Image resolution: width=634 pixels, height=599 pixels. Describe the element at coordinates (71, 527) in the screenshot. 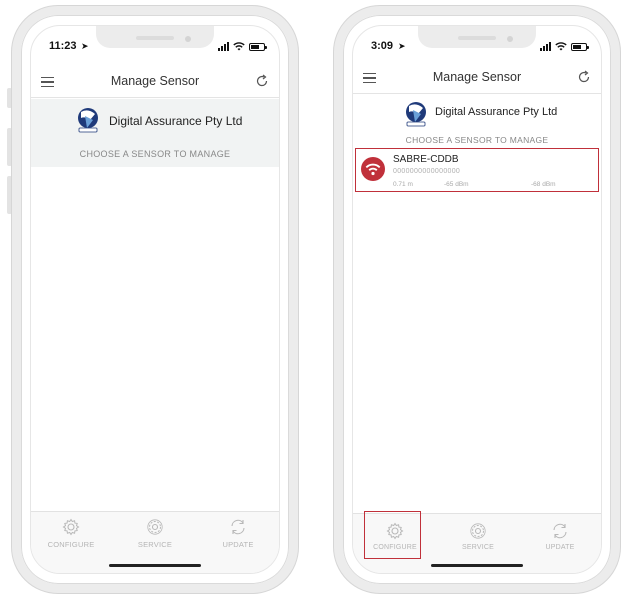

I see `gear-icon` at that location.